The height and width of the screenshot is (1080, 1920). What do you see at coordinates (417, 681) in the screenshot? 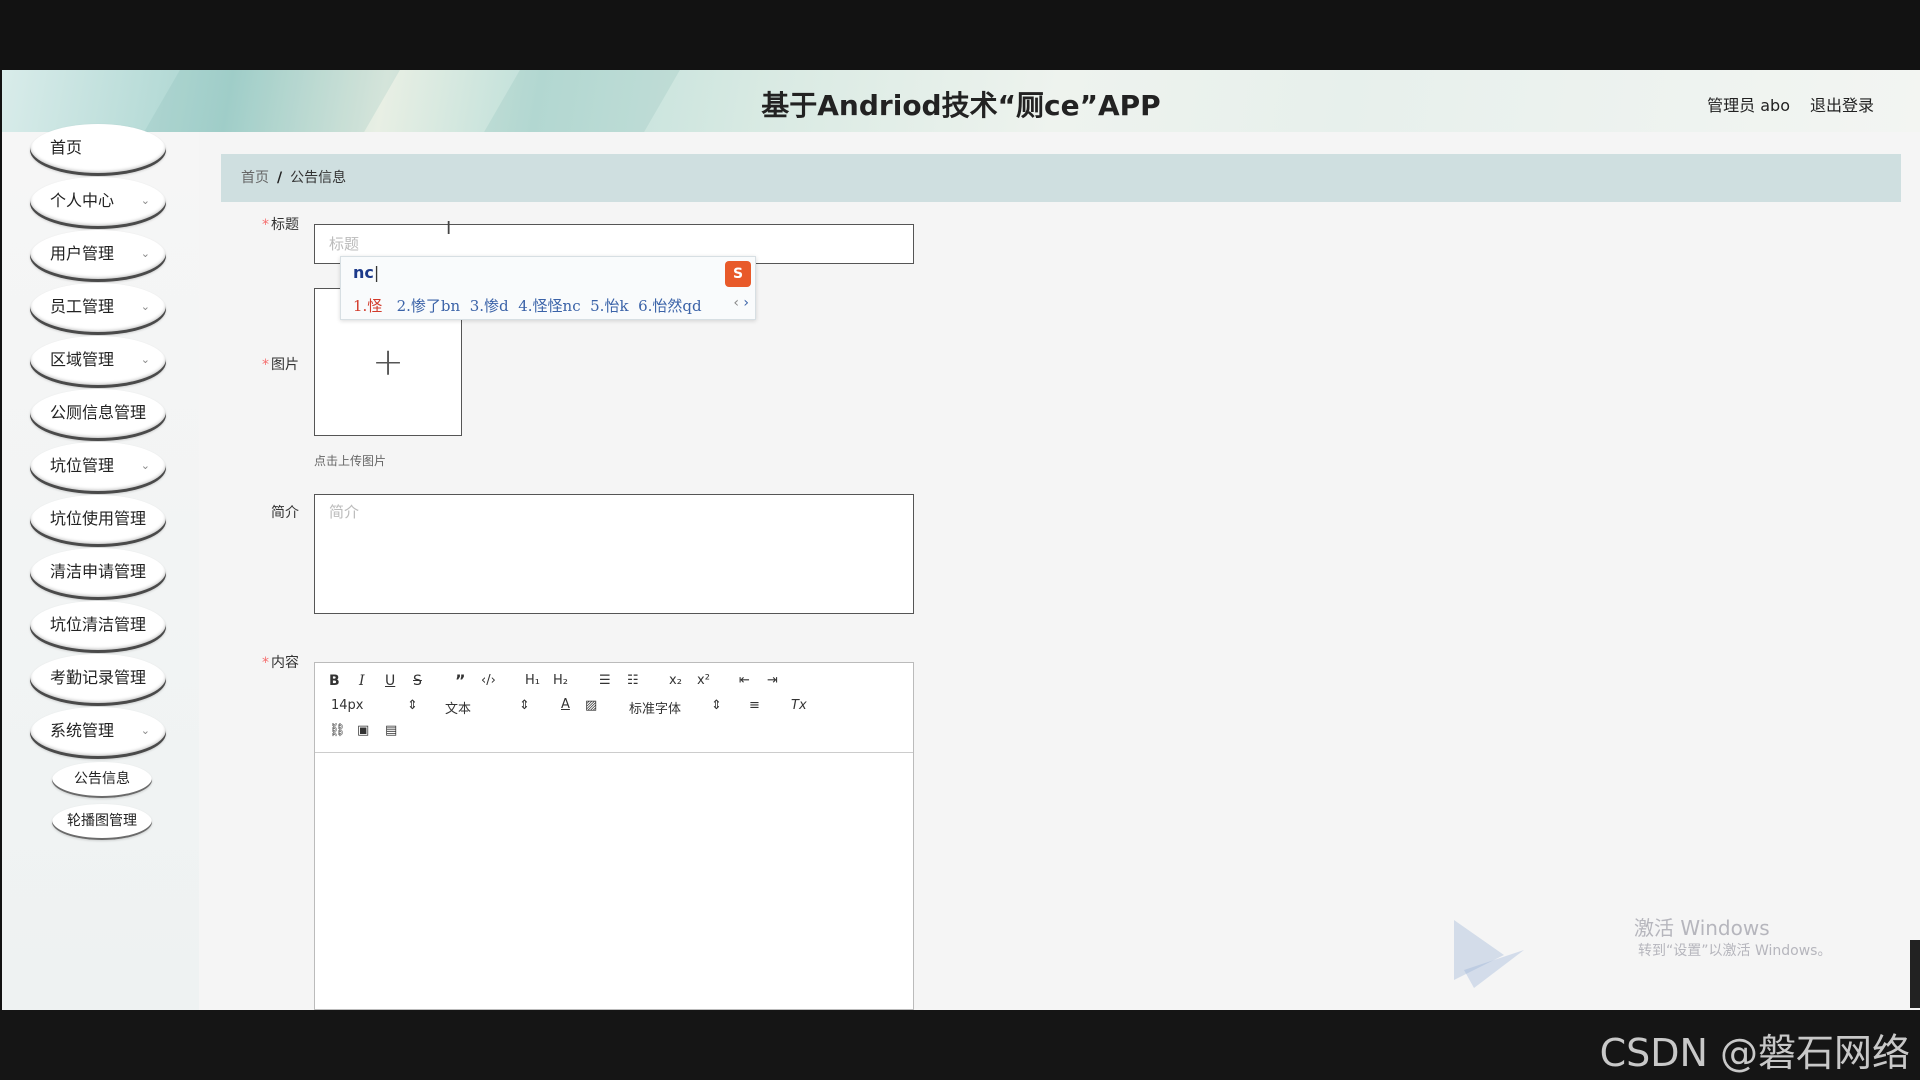
I see `strikethrough-icon: S` at bounding box center [417, 681].